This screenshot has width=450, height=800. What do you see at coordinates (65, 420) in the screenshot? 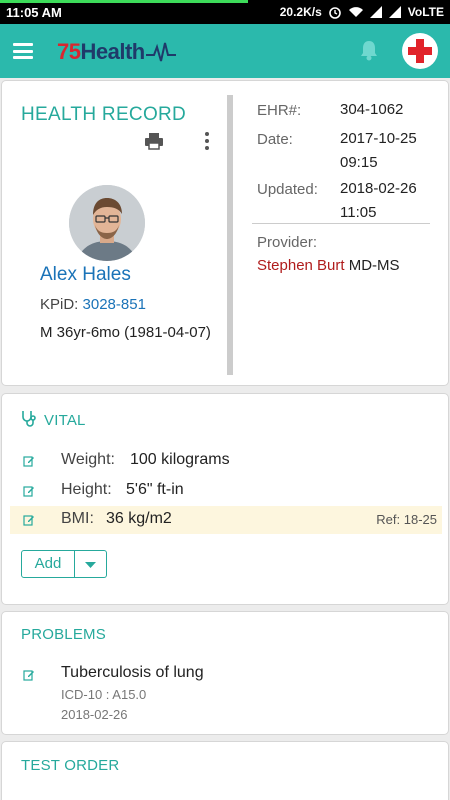
I see `vital-title: VITAL` at bounding box center [65, 420].